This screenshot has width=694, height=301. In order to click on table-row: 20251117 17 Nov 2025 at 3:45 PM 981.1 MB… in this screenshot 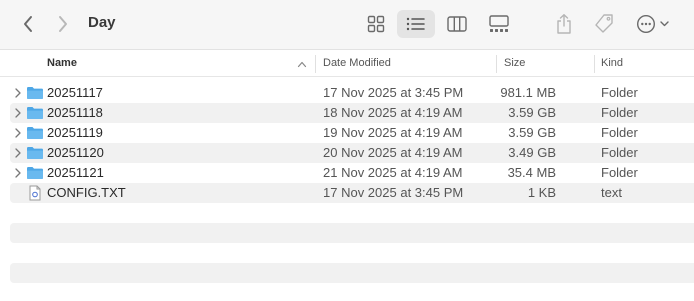, I will do `click(352, 93)`.